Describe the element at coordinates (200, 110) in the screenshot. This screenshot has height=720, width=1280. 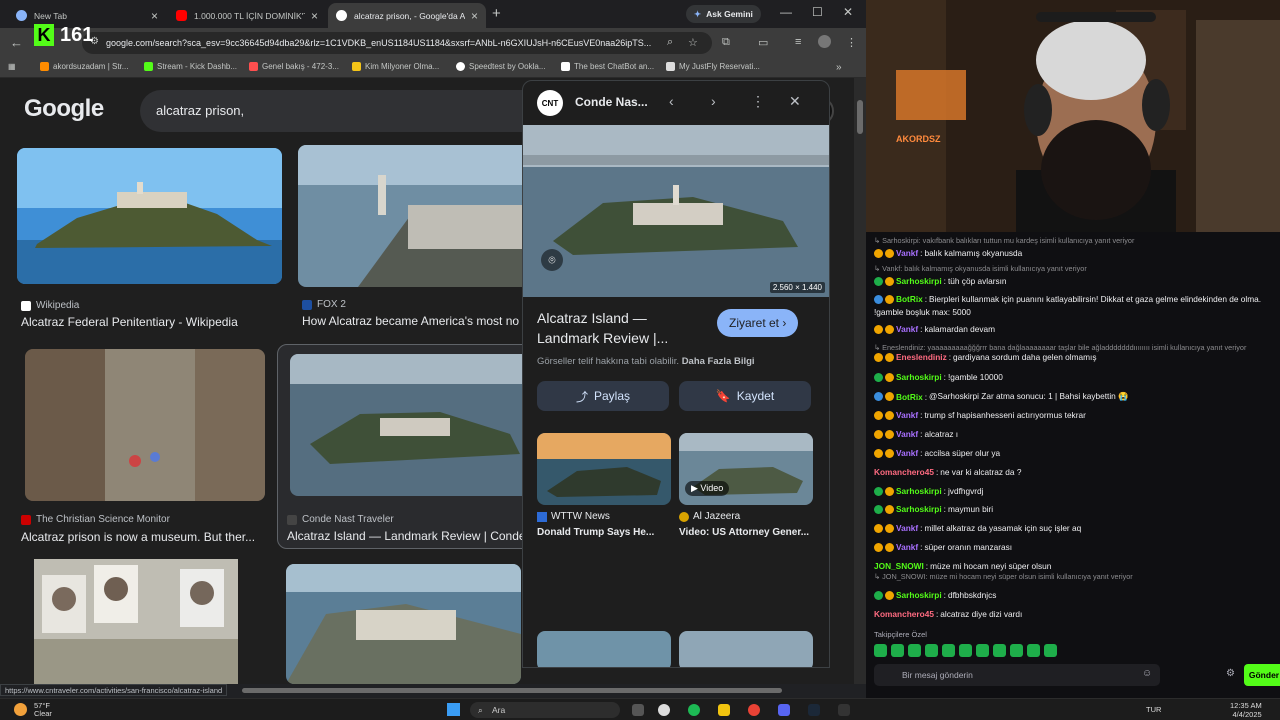
I see `search-input: alcatraz prison,` at that location.